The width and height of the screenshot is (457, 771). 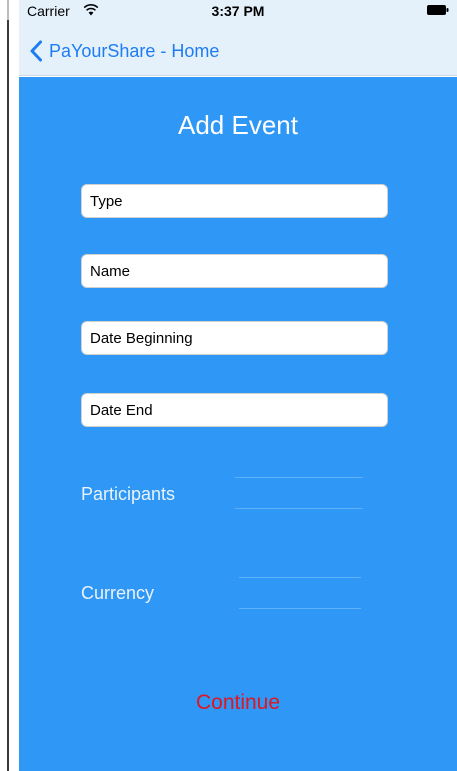 I want to click on currency-picker, so click(x=300, y=594).